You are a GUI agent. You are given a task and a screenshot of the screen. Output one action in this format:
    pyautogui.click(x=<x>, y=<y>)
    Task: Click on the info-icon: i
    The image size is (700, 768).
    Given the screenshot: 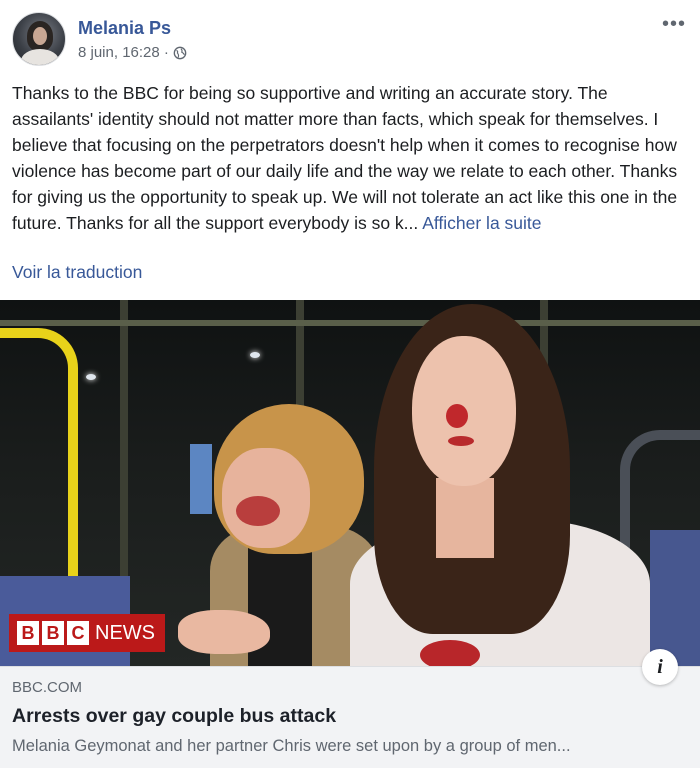 What is the action you would take?
    pyautogui.click(x=660, y=667)
    